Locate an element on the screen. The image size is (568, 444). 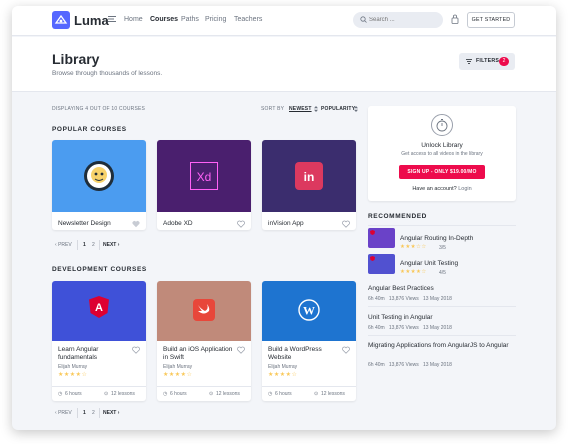
sort-by-label: SORT BY is located at coordinates (273, 109).